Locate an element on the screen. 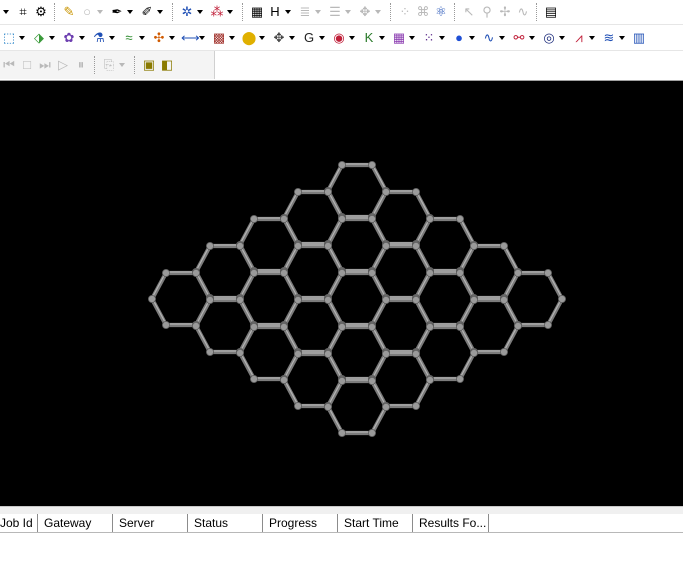  abc-button: ⌘ is located at coordinates (423, 12).